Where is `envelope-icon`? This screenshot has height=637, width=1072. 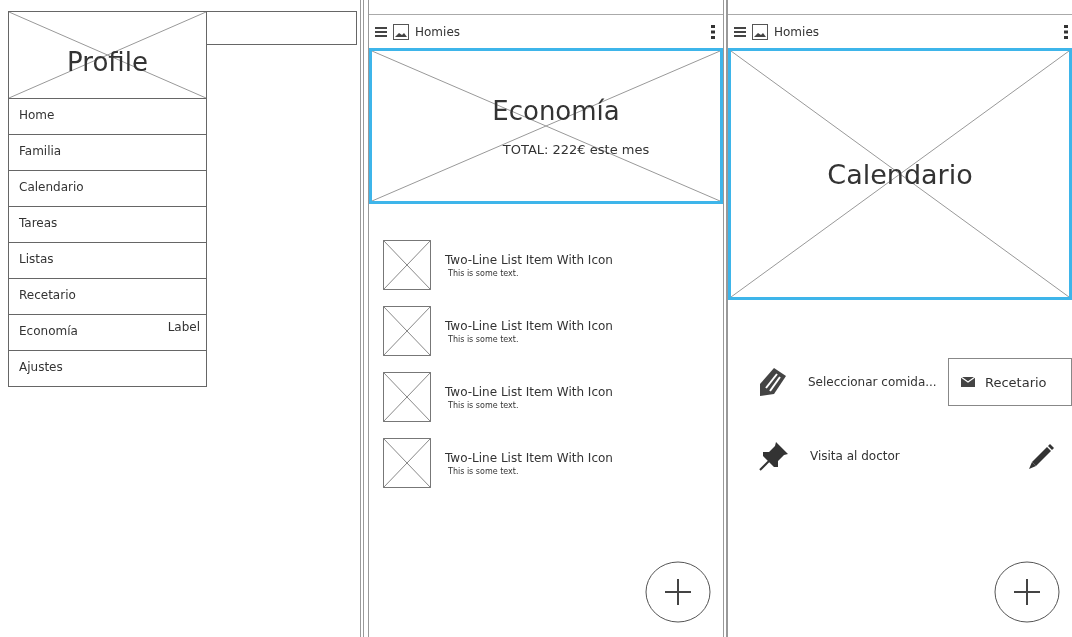
envelope-icon is located at coordinates (968, 382).